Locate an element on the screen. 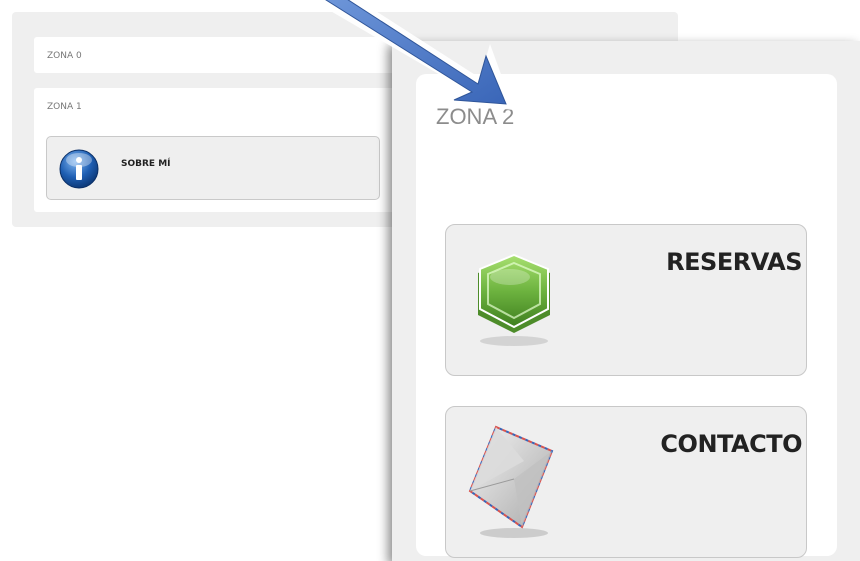 The image size is (860, 561). zone-1-label: ZONA 1 is located at coordinates (64, 107).